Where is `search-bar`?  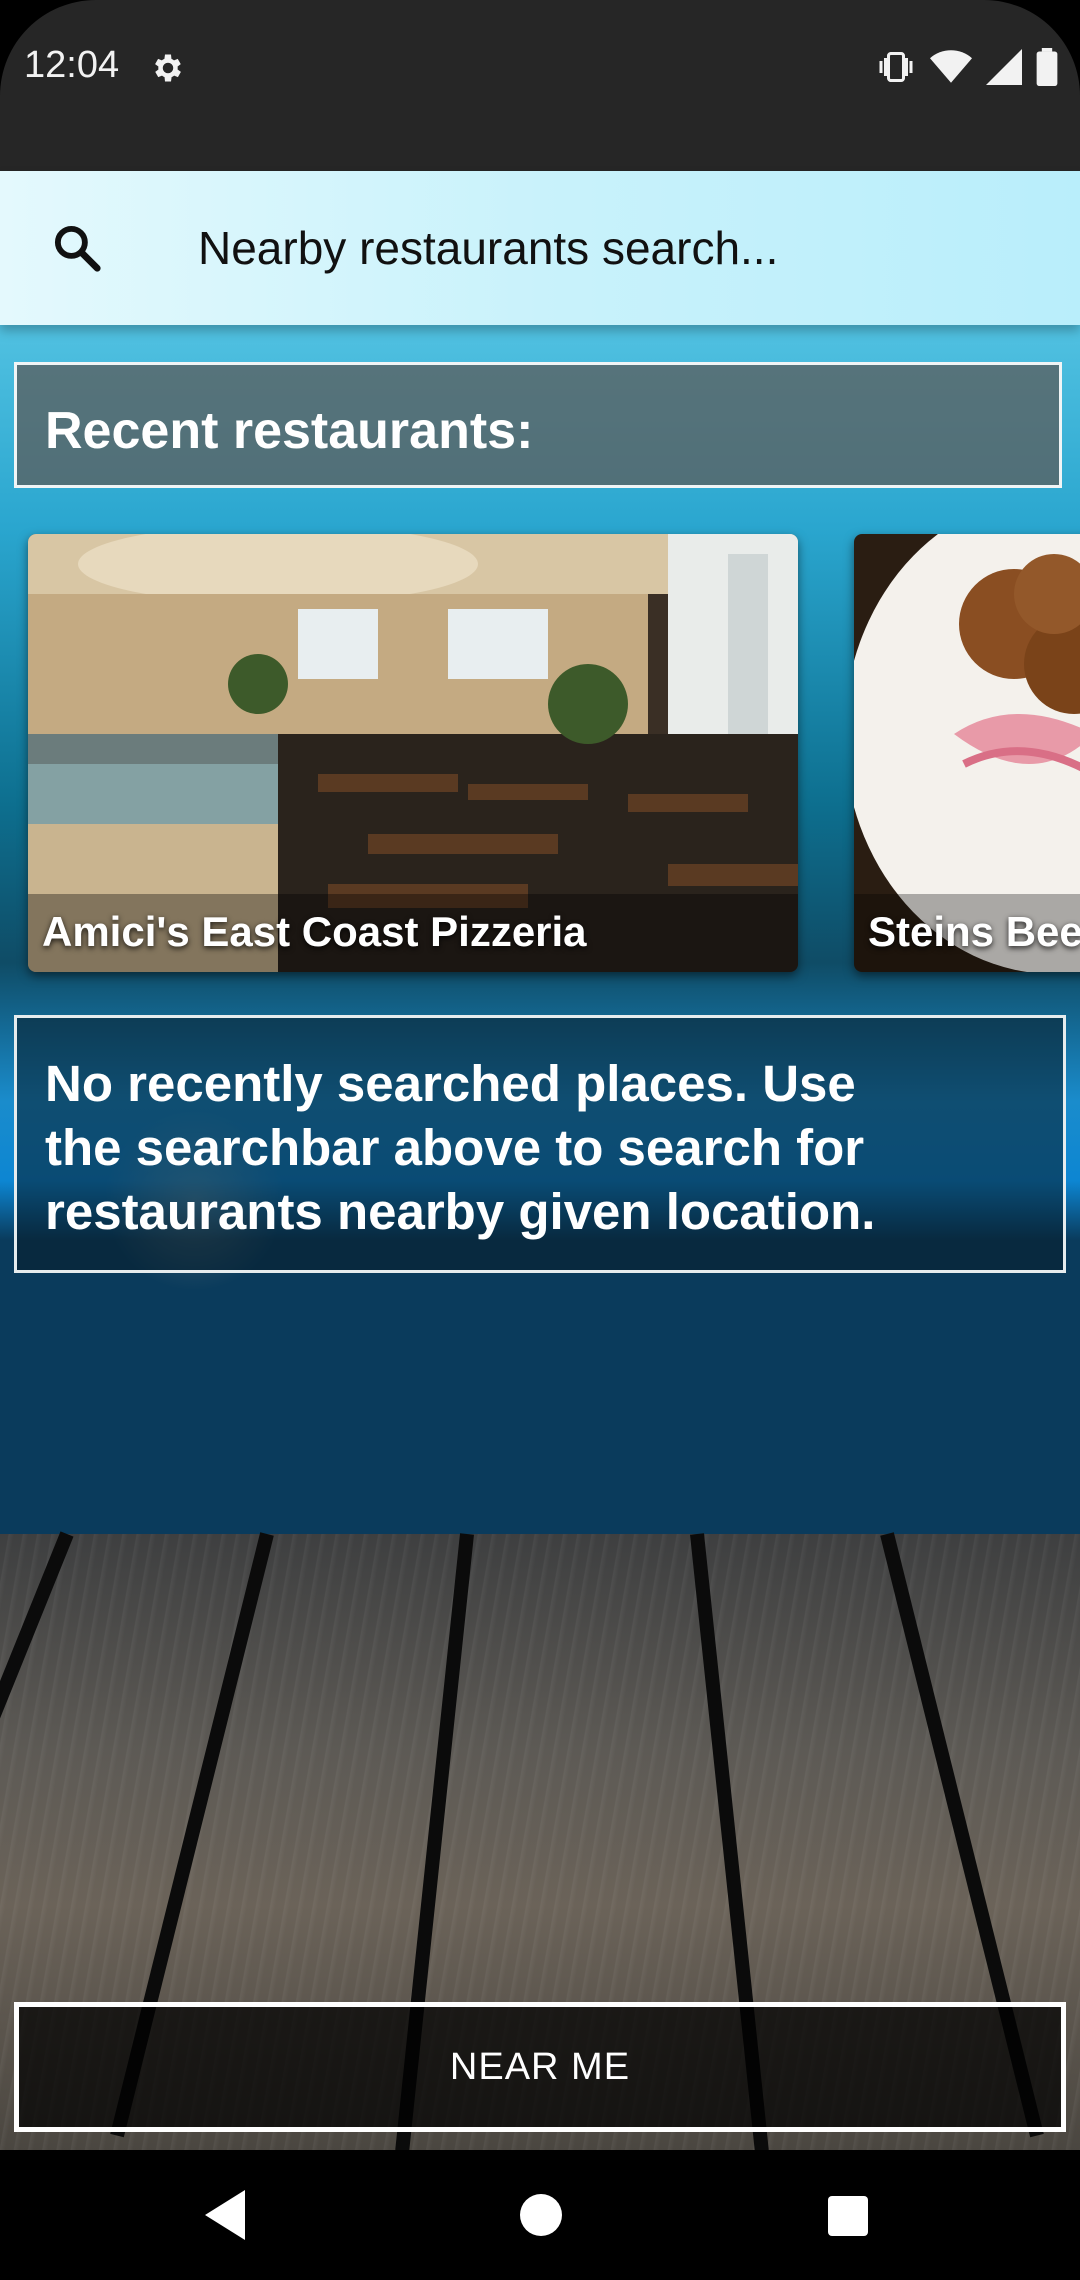 search-bar is located at coordinates (540, 248).